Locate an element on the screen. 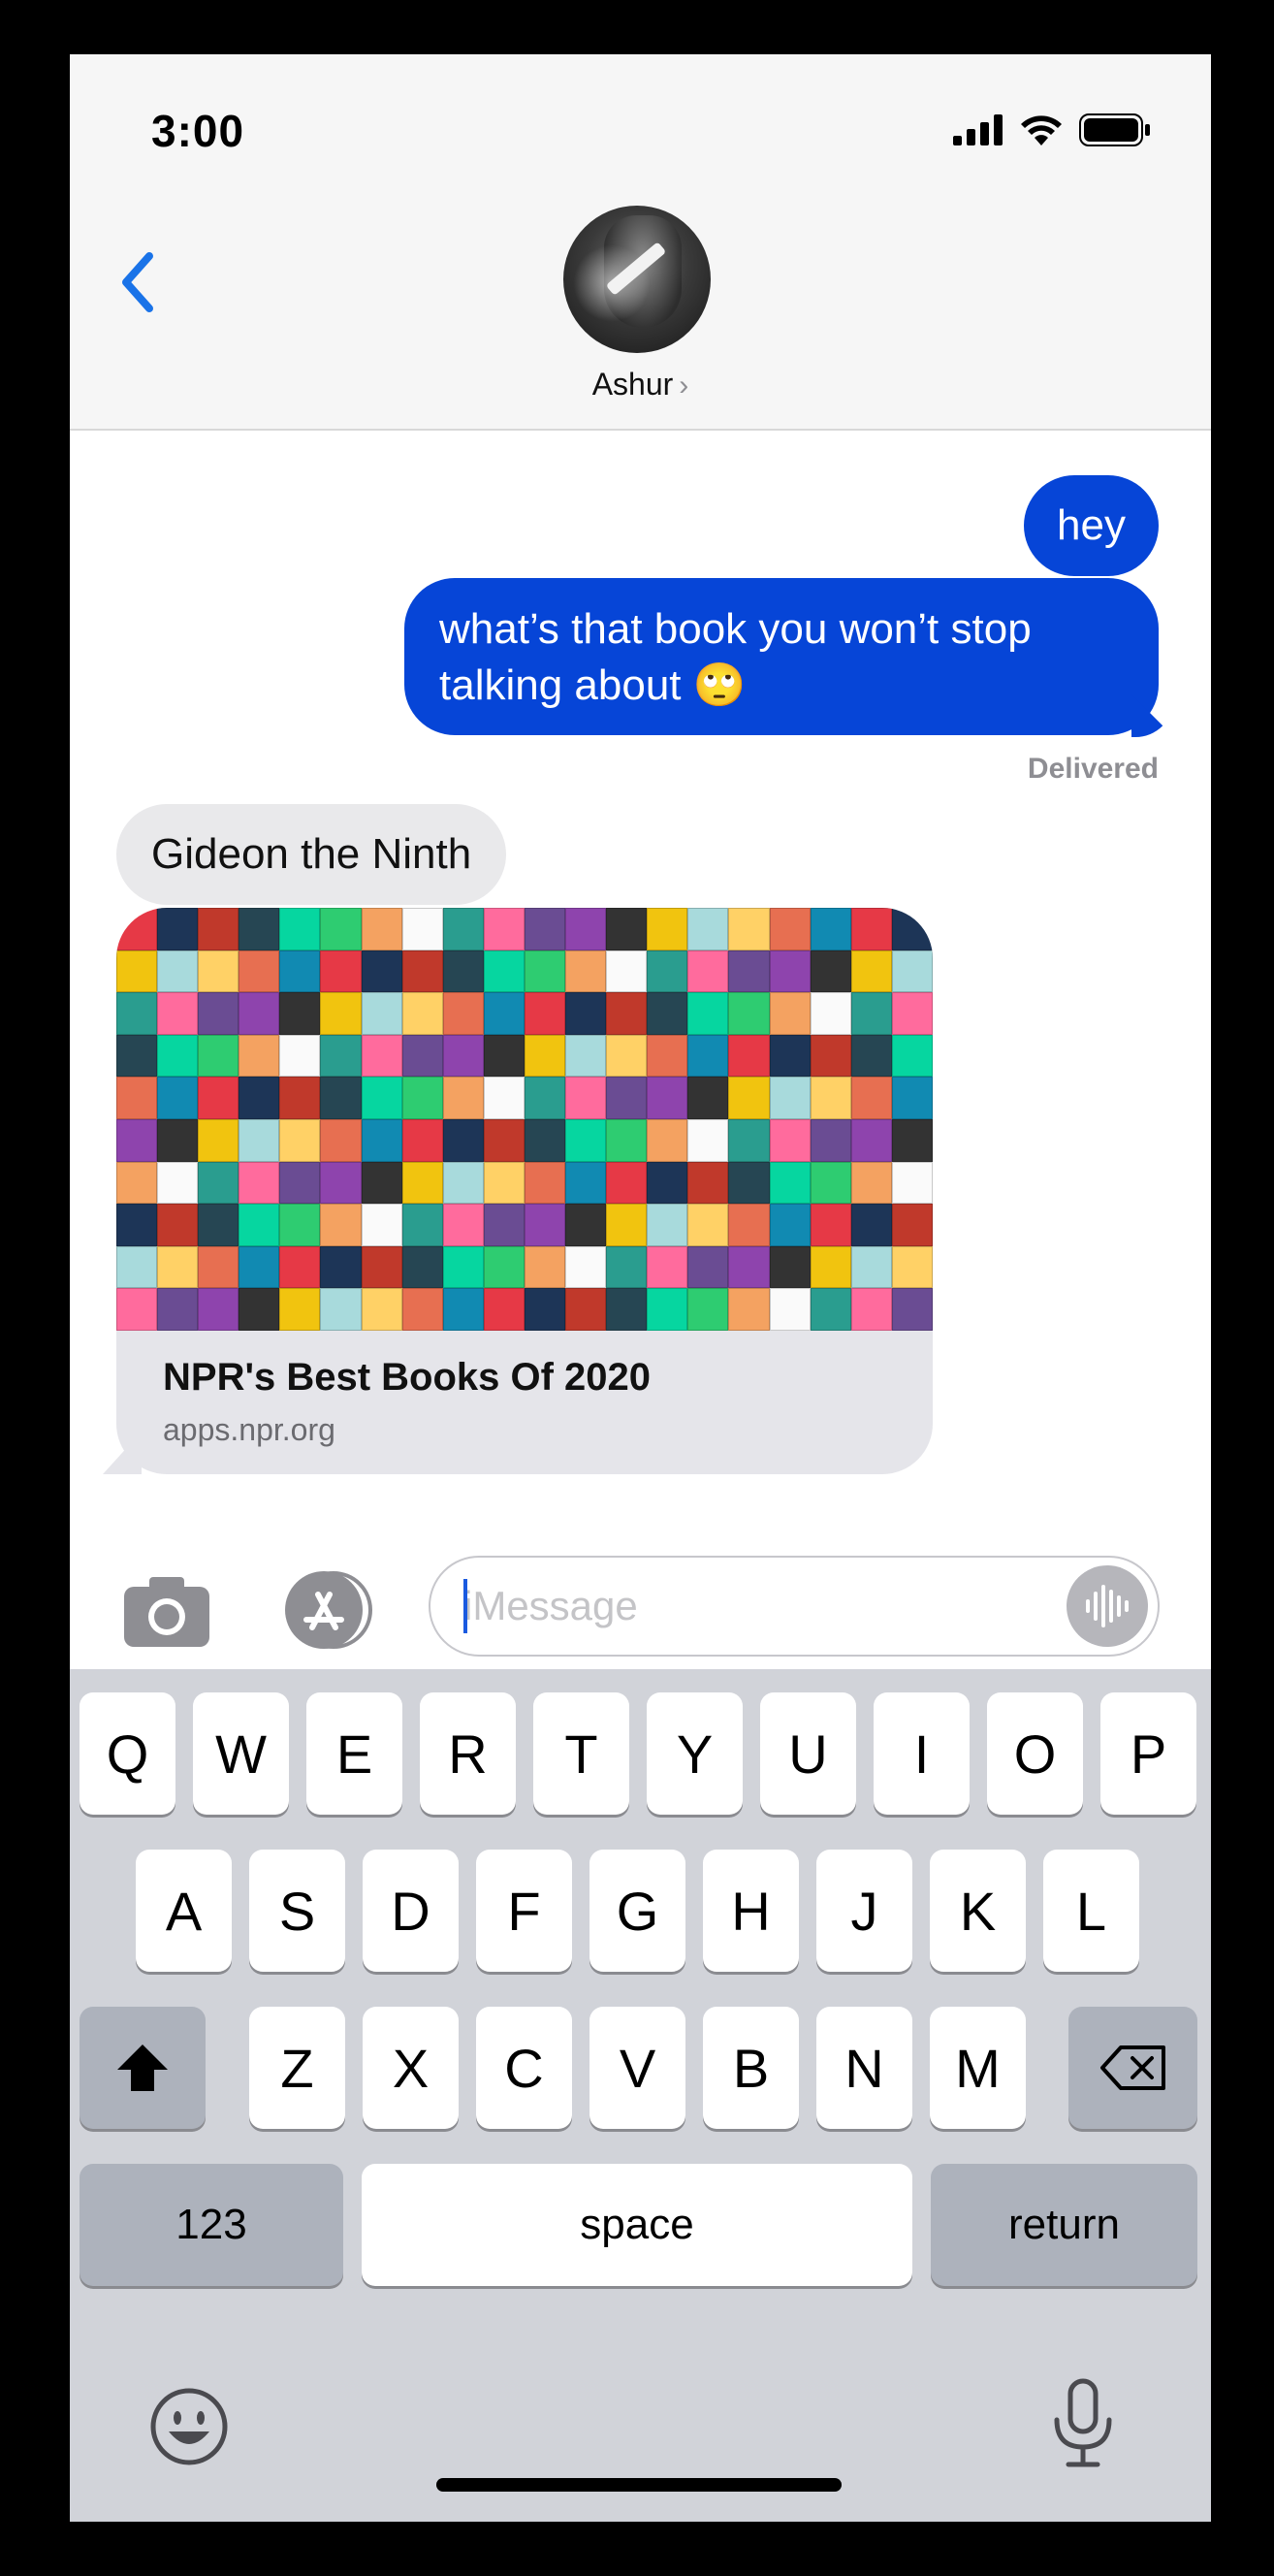 The image size is (1274, 2576). imessage-input is located at coordinates (794, 1606).